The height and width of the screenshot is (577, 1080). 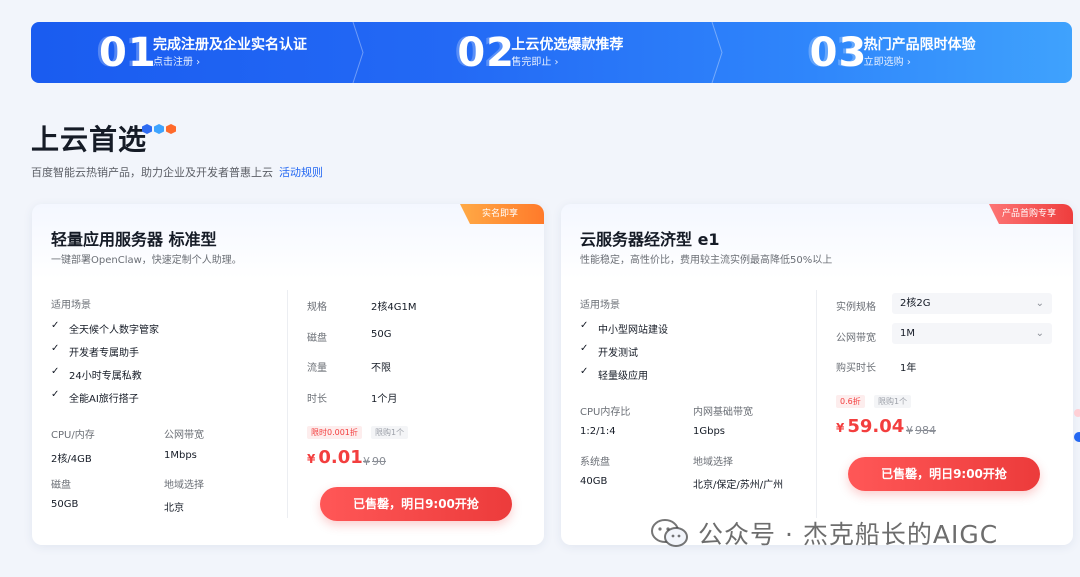 I want to click on corner-tag: 实名即享, so click(x=502, y=214).